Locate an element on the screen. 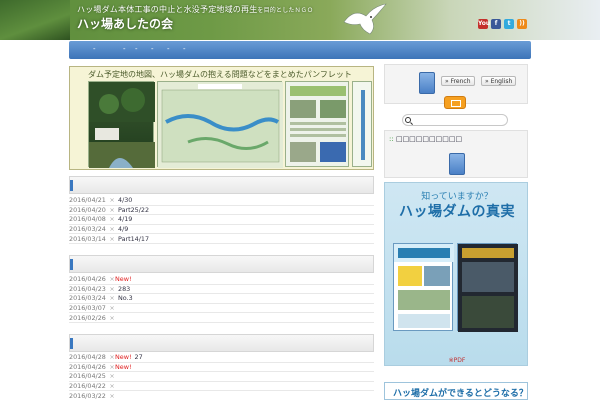 This screenshot has width=600, height=400. header-tagline: ハッ場ダム本体工事の中止と水没予定地域の再生を目的としたＮＧＯ is located at coordinates (195, 9).